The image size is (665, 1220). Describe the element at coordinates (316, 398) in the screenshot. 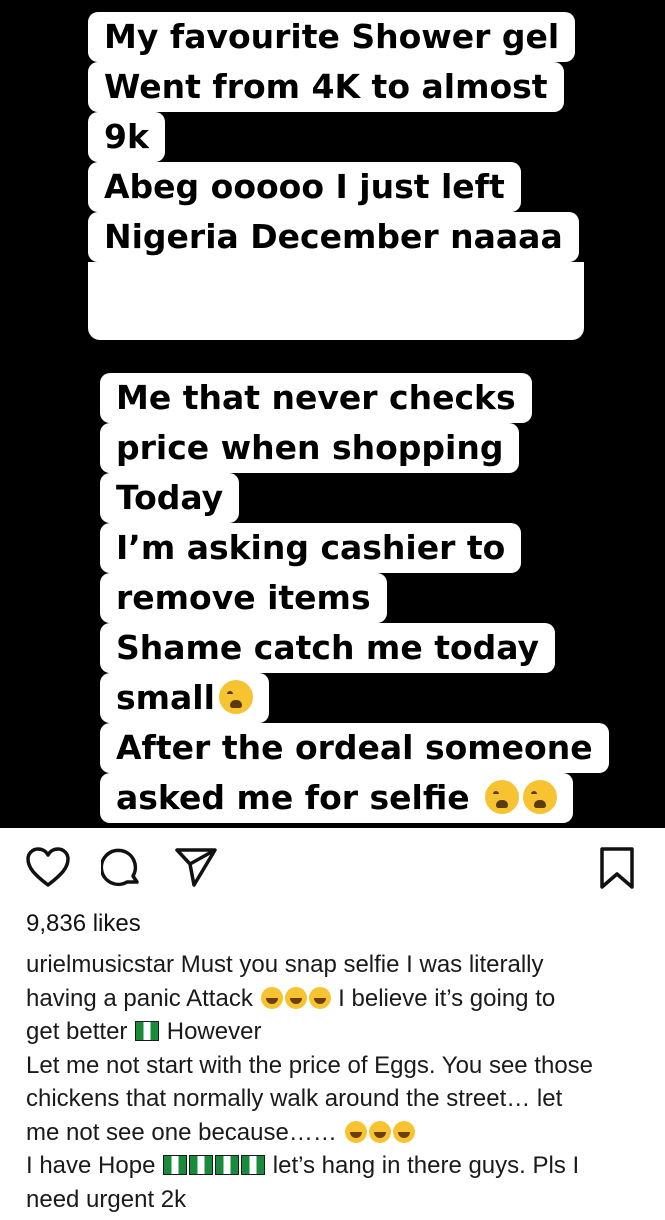

I see `story-line: Me that never checks` at that location.